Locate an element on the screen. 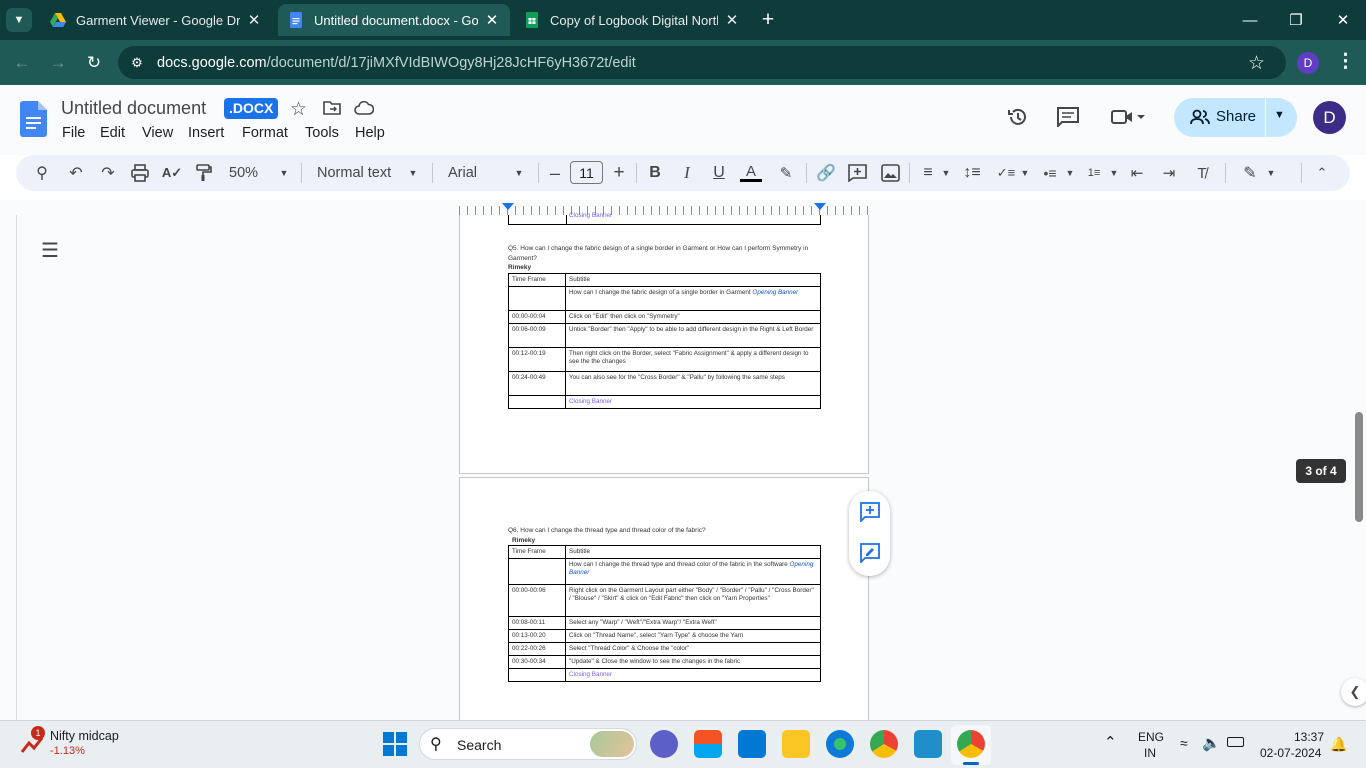 Image resolution: width=1366 pixels, height=768 pixels. google-docs-logo-icon is located at coordinates (33, 119).